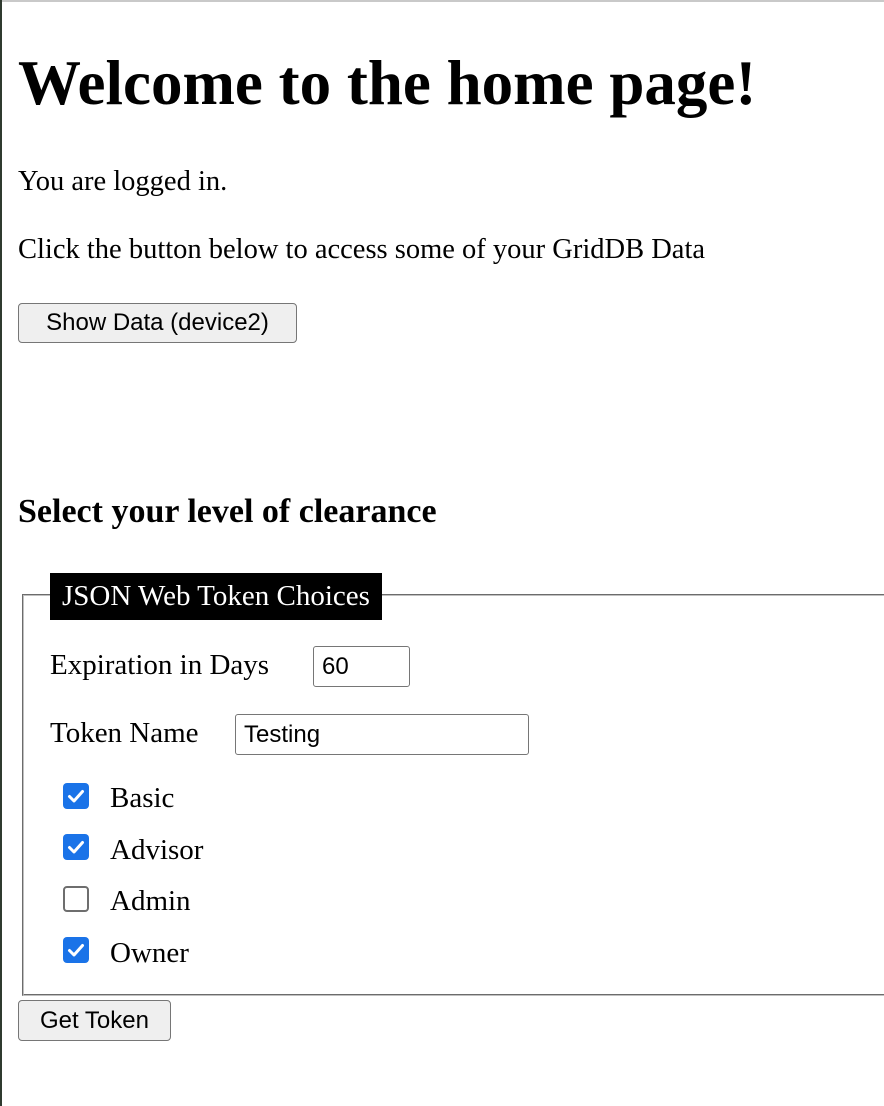  I want to click on token-choices-legend: JSON Web Token Choices, so click(216, 596).